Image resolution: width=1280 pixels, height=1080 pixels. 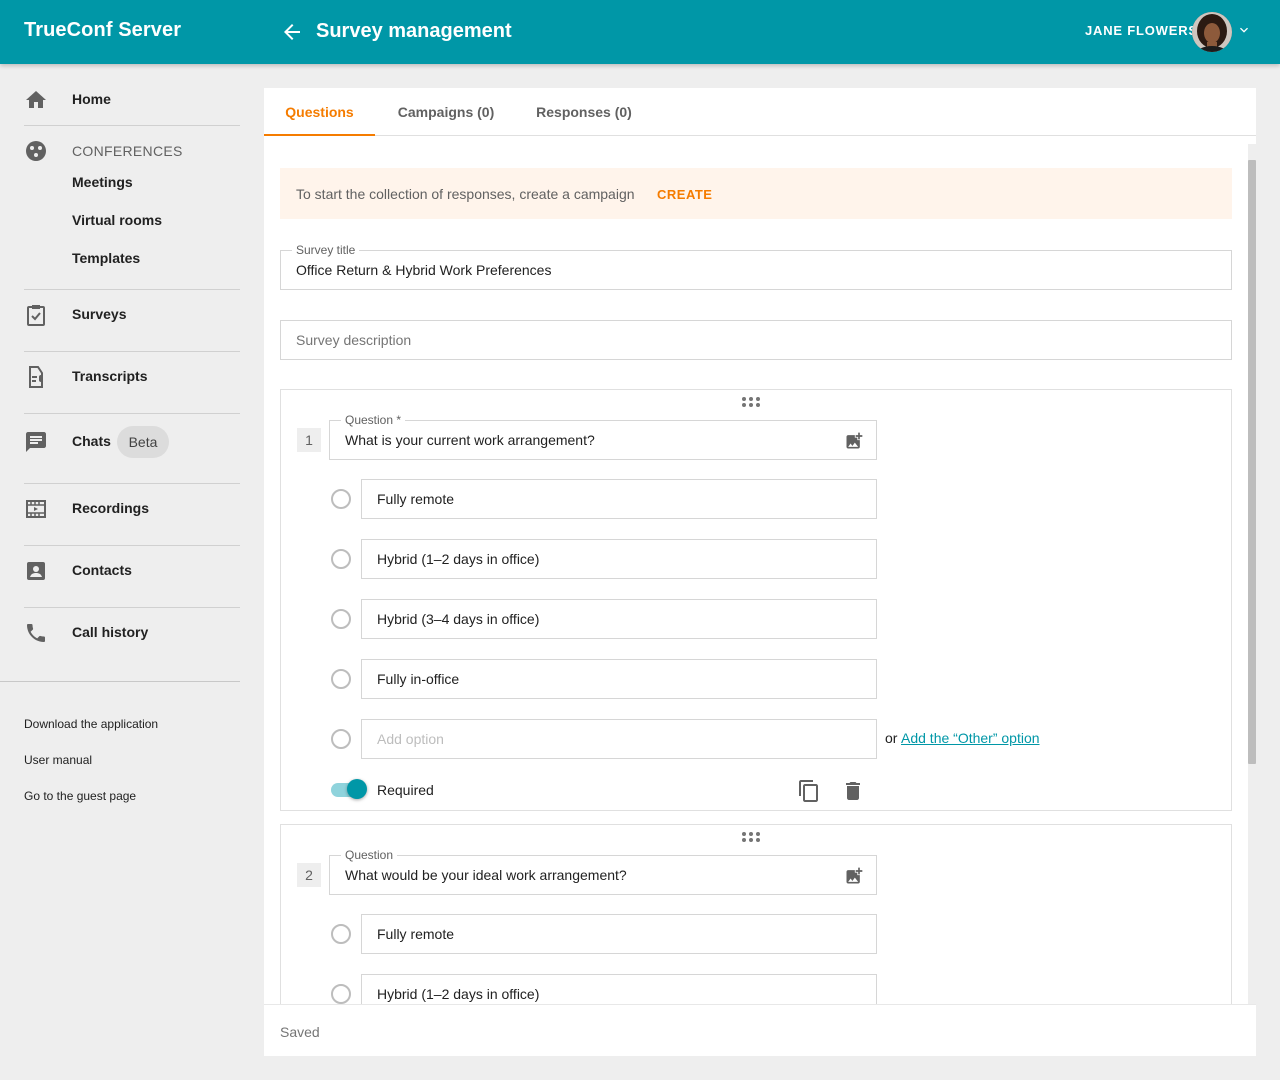 I want to click on brand-title: TrueConf Server, so click(x=103, y=30).